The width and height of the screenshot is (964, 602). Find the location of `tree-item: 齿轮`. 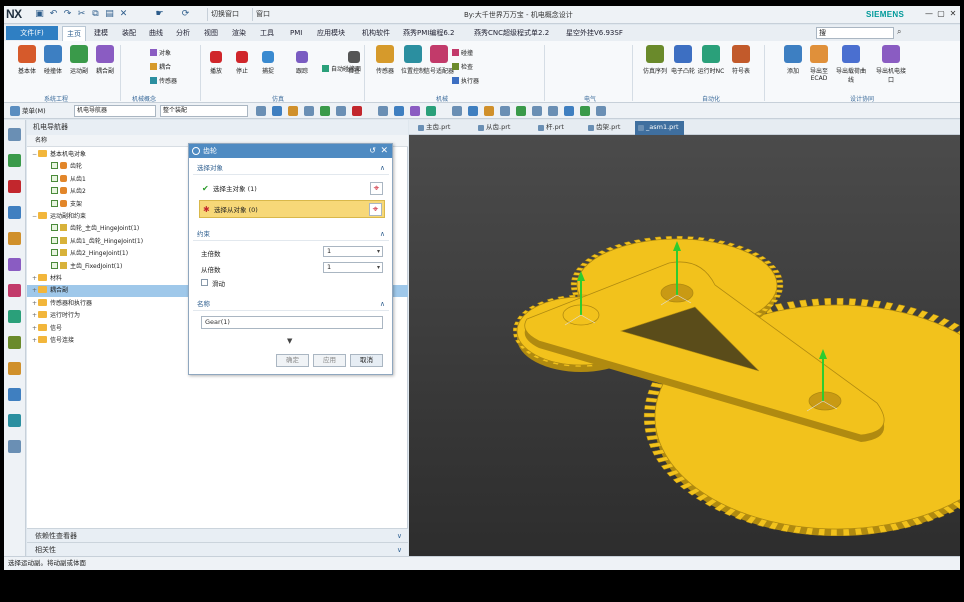

tree-item: 齿轮 is located at coordinates (66, 167).